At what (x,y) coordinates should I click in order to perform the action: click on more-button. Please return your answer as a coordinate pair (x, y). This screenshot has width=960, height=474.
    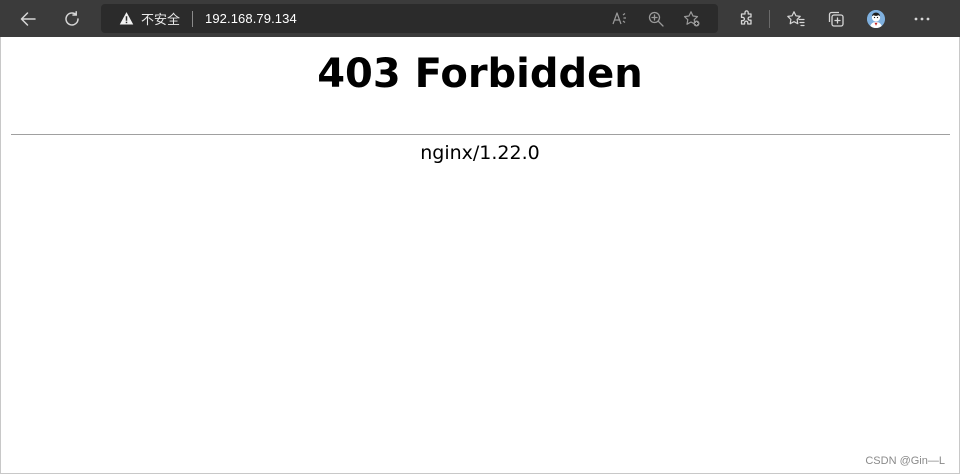
    Looking at the image, I should click on (922, 19).